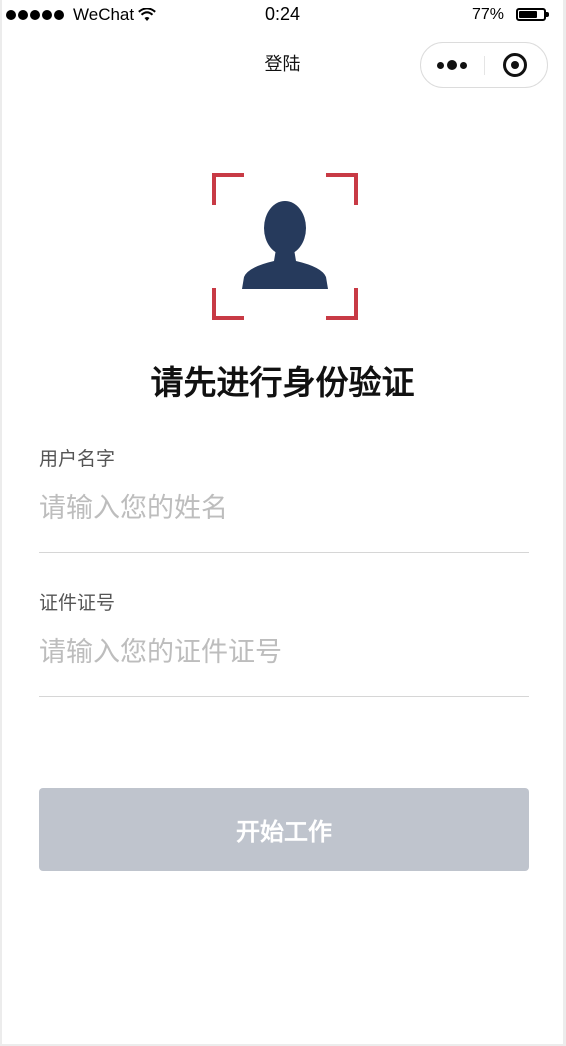 This screenshot has height=1046, width=566. I want to click on frame-corner-bottom-right, so click(342, 304).